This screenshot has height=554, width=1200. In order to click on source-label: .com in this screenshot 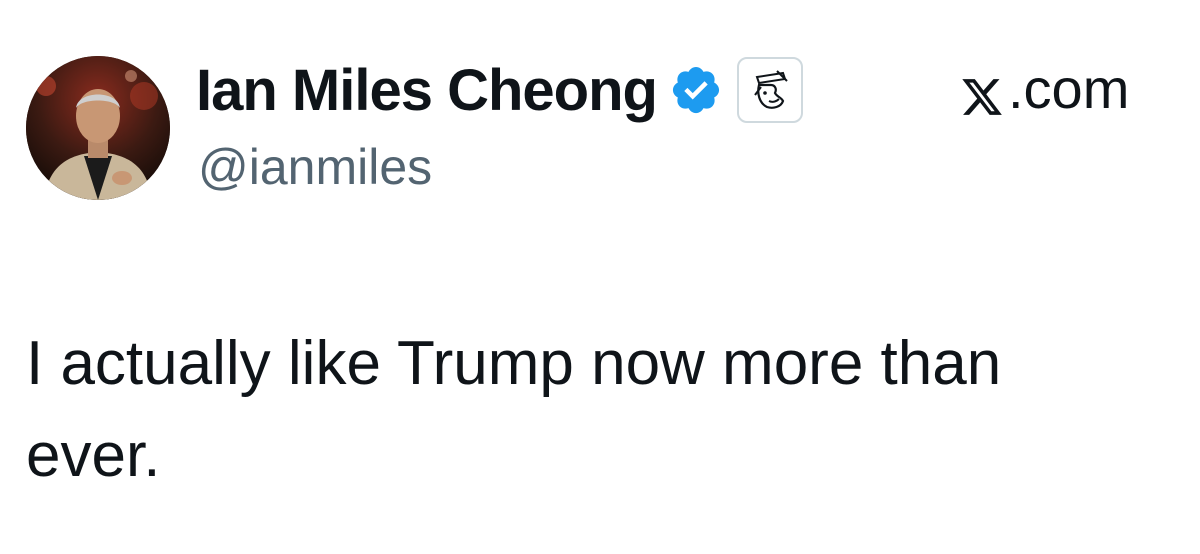, I will do `click(1069, 88)`.